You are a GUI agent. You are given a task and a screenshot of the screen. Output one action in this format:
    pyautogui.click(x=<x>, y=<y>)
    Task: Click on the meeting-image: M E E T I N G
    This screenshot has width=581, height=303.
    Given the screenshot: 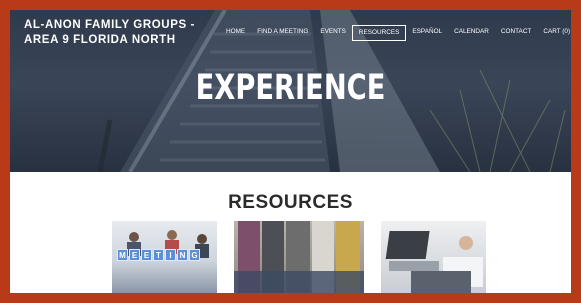 What is the action you would take?
    pyautogui.click(x=164, y=257)
    